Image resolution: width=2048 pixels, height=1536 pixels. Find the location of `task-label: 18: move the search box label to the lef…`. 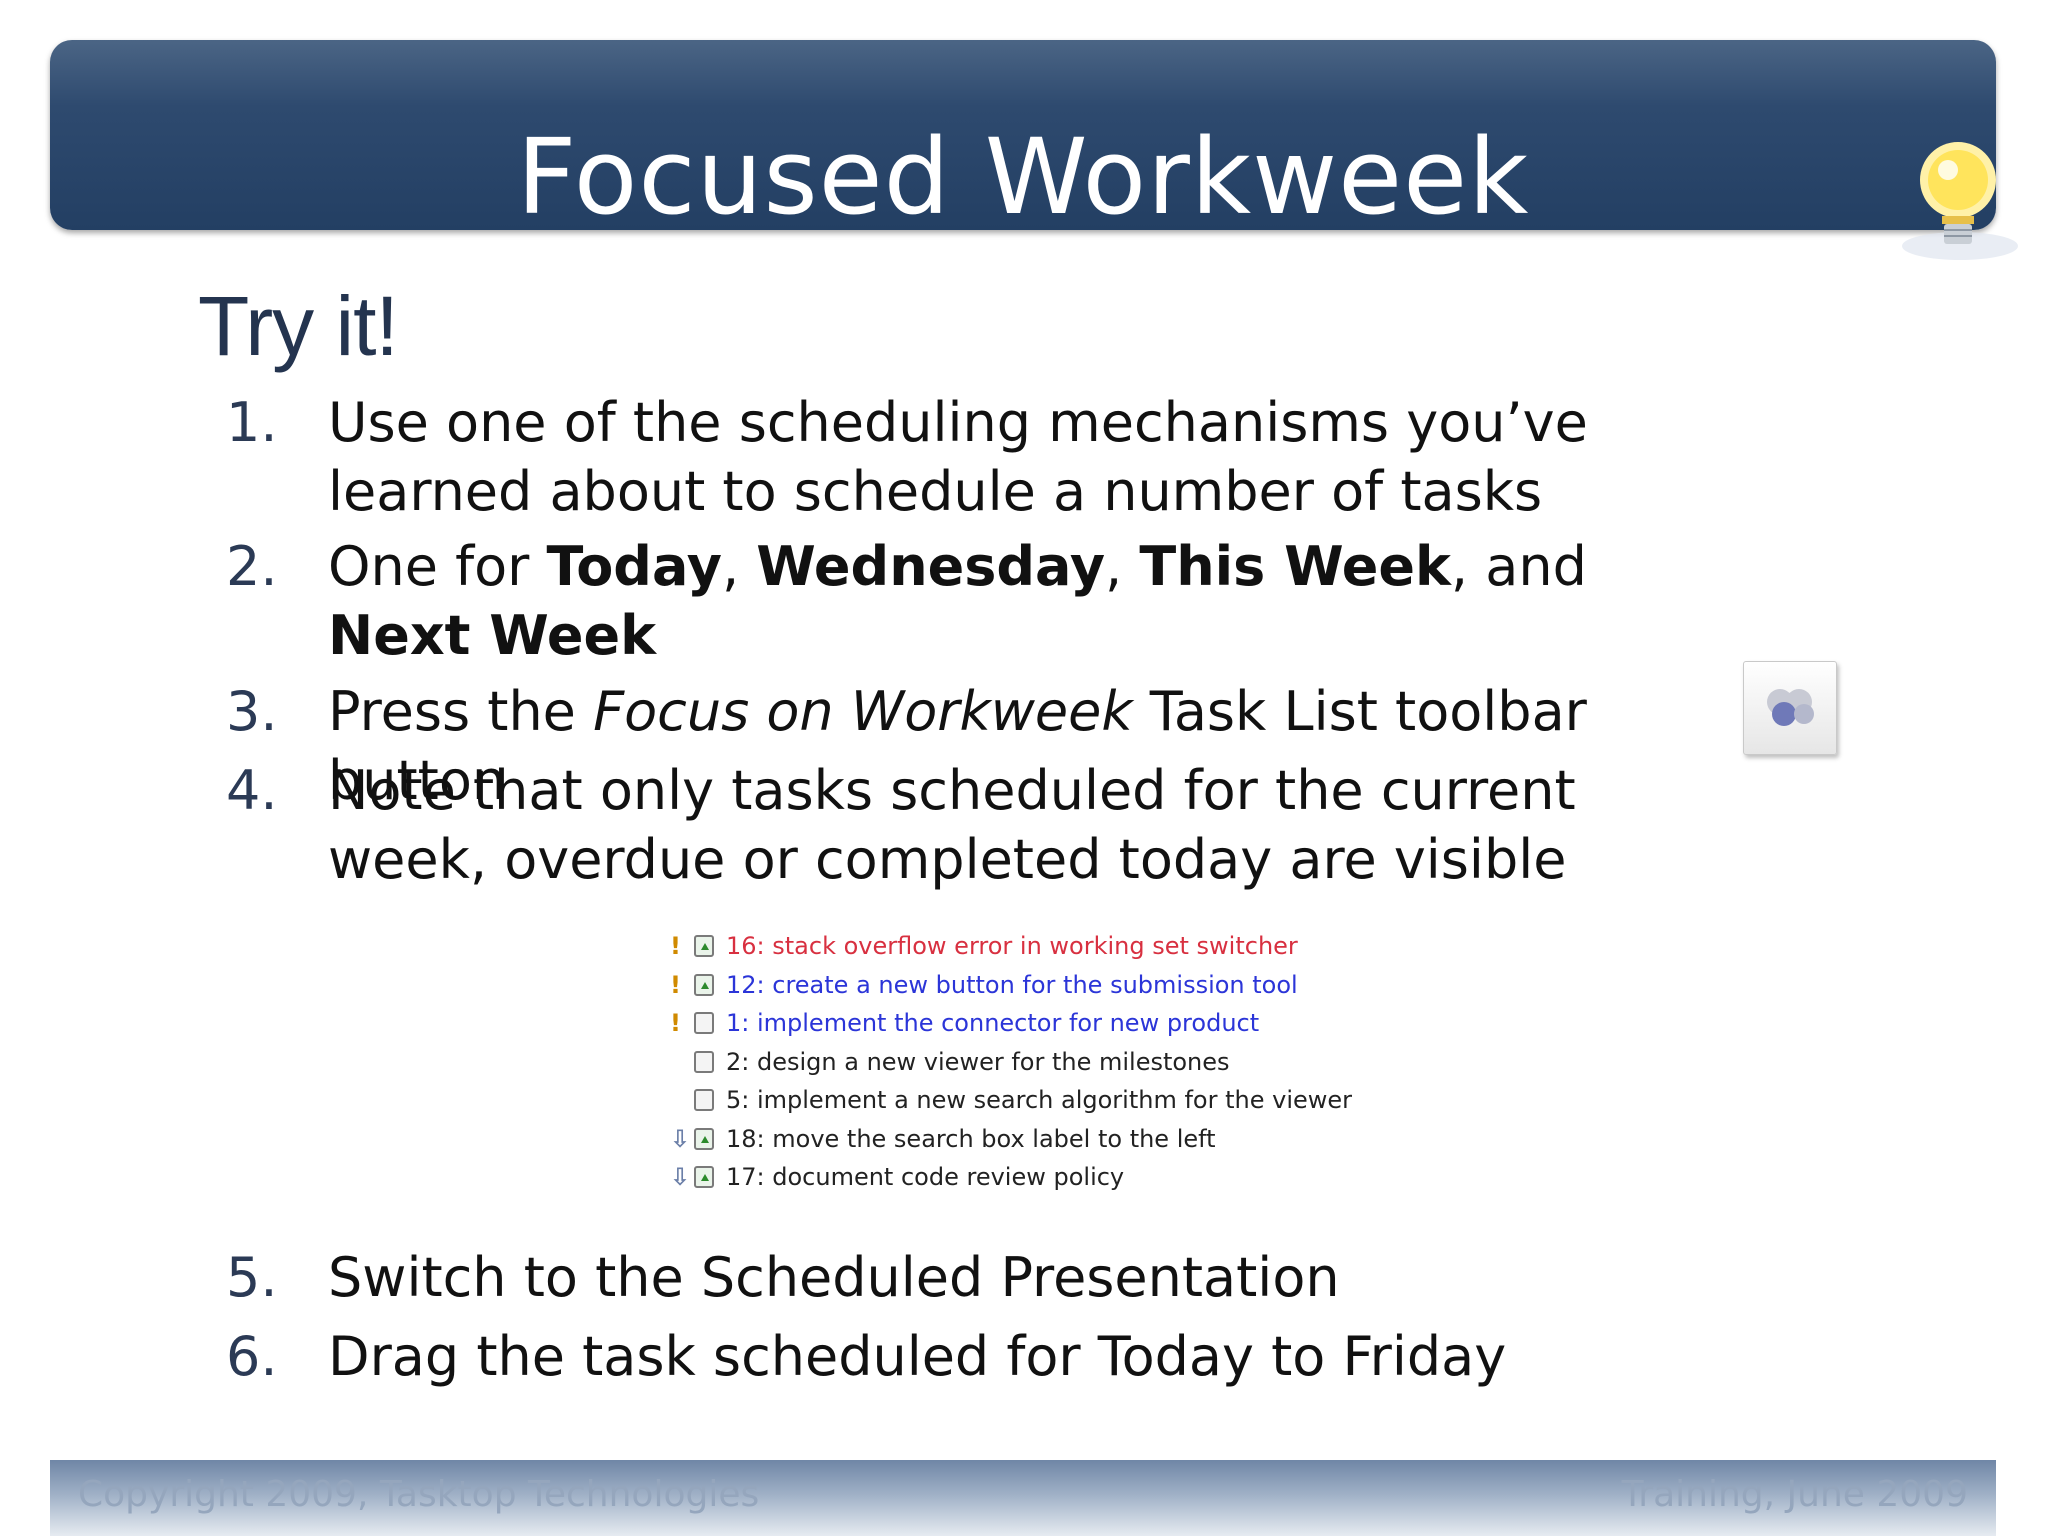

task-label: 18: move the search box label to the lef… is located at coordinates (971, 1138).